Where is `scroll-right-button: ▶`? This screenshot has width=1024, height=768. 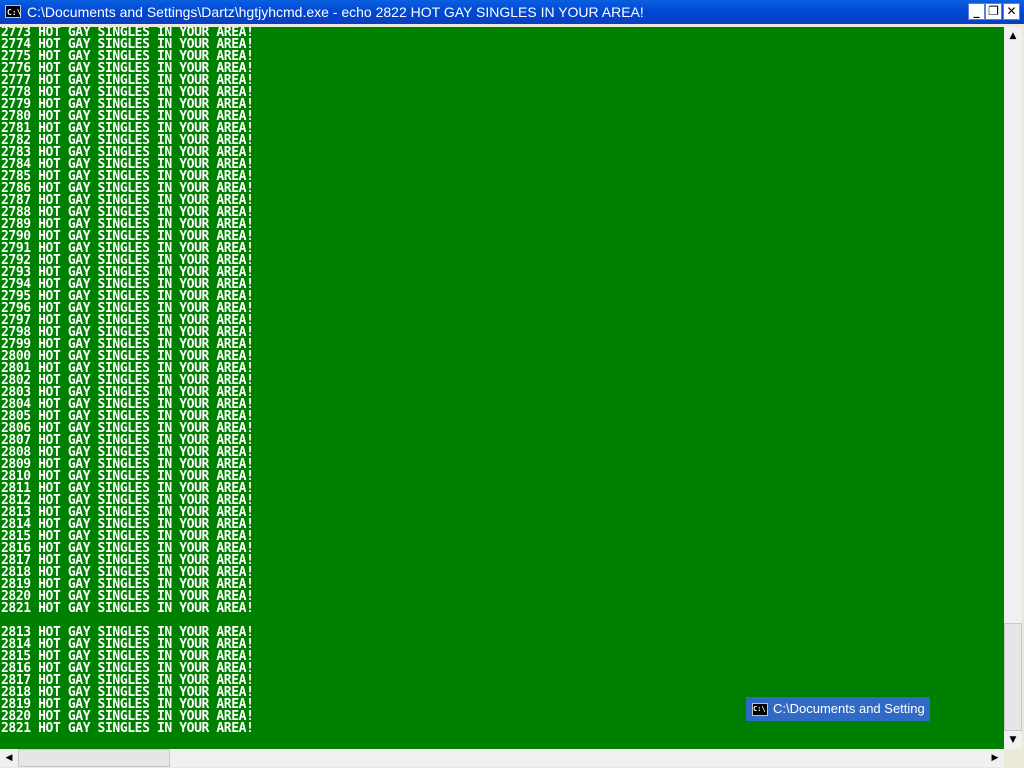 scroll-right-button: ▶ is located at coordinates (995, 758).